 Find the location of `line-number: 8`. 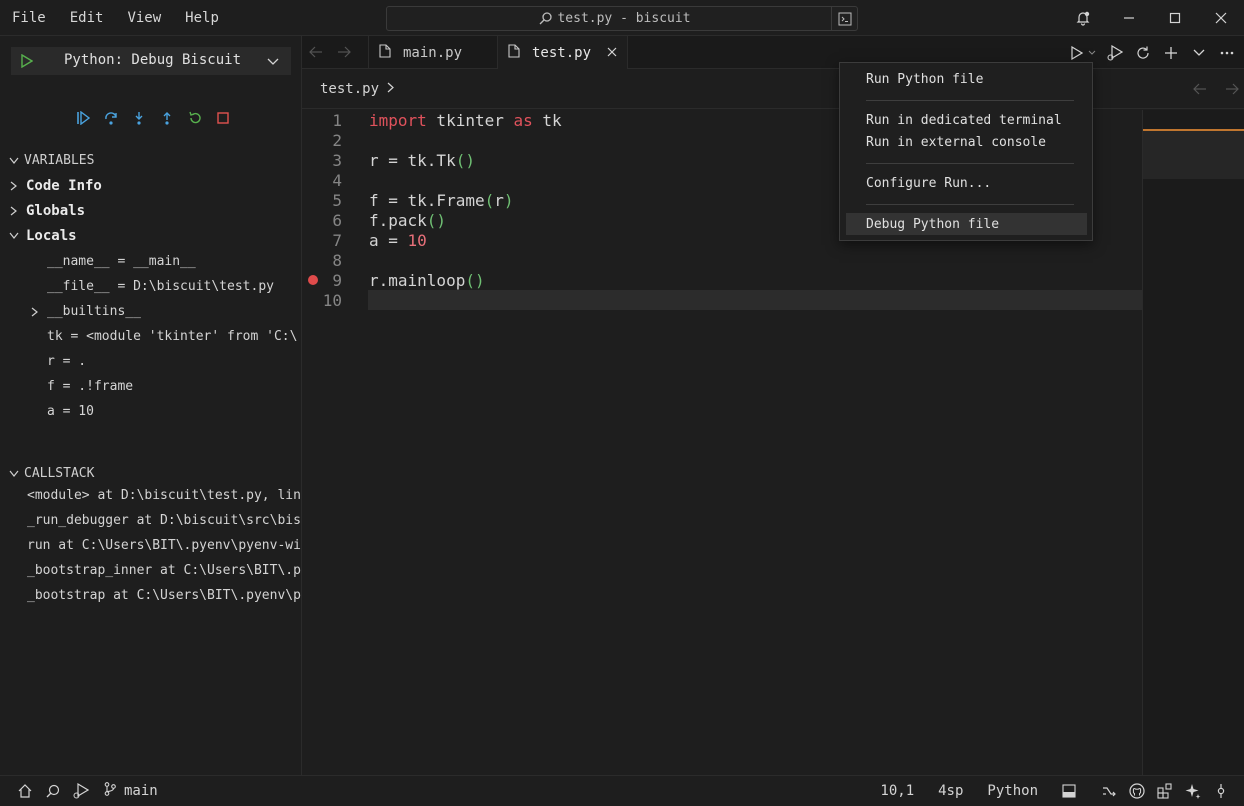

line-number: 8 is located at coordinates (337, 260).